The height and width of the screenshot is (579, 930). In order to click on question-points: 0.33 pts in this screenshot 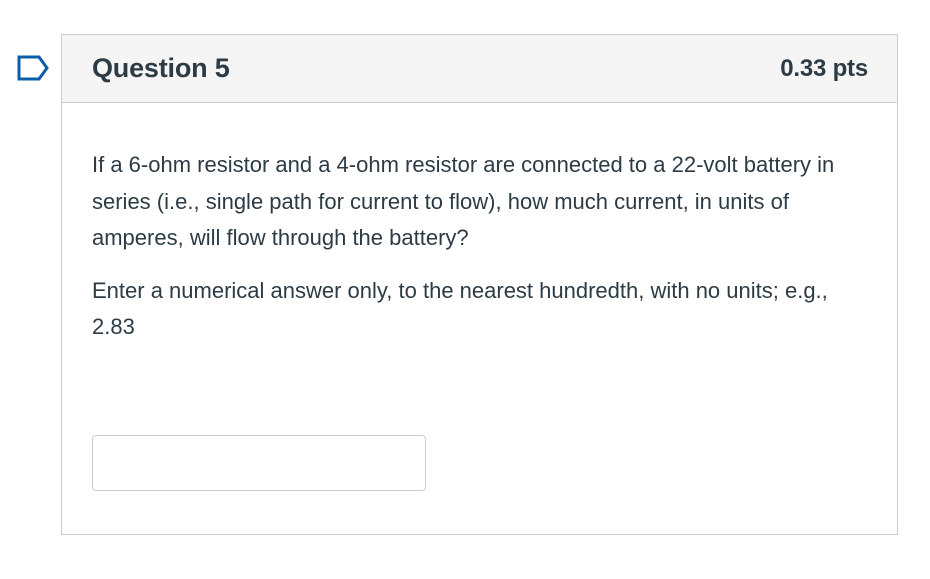, I will do `click(824, 68)`.